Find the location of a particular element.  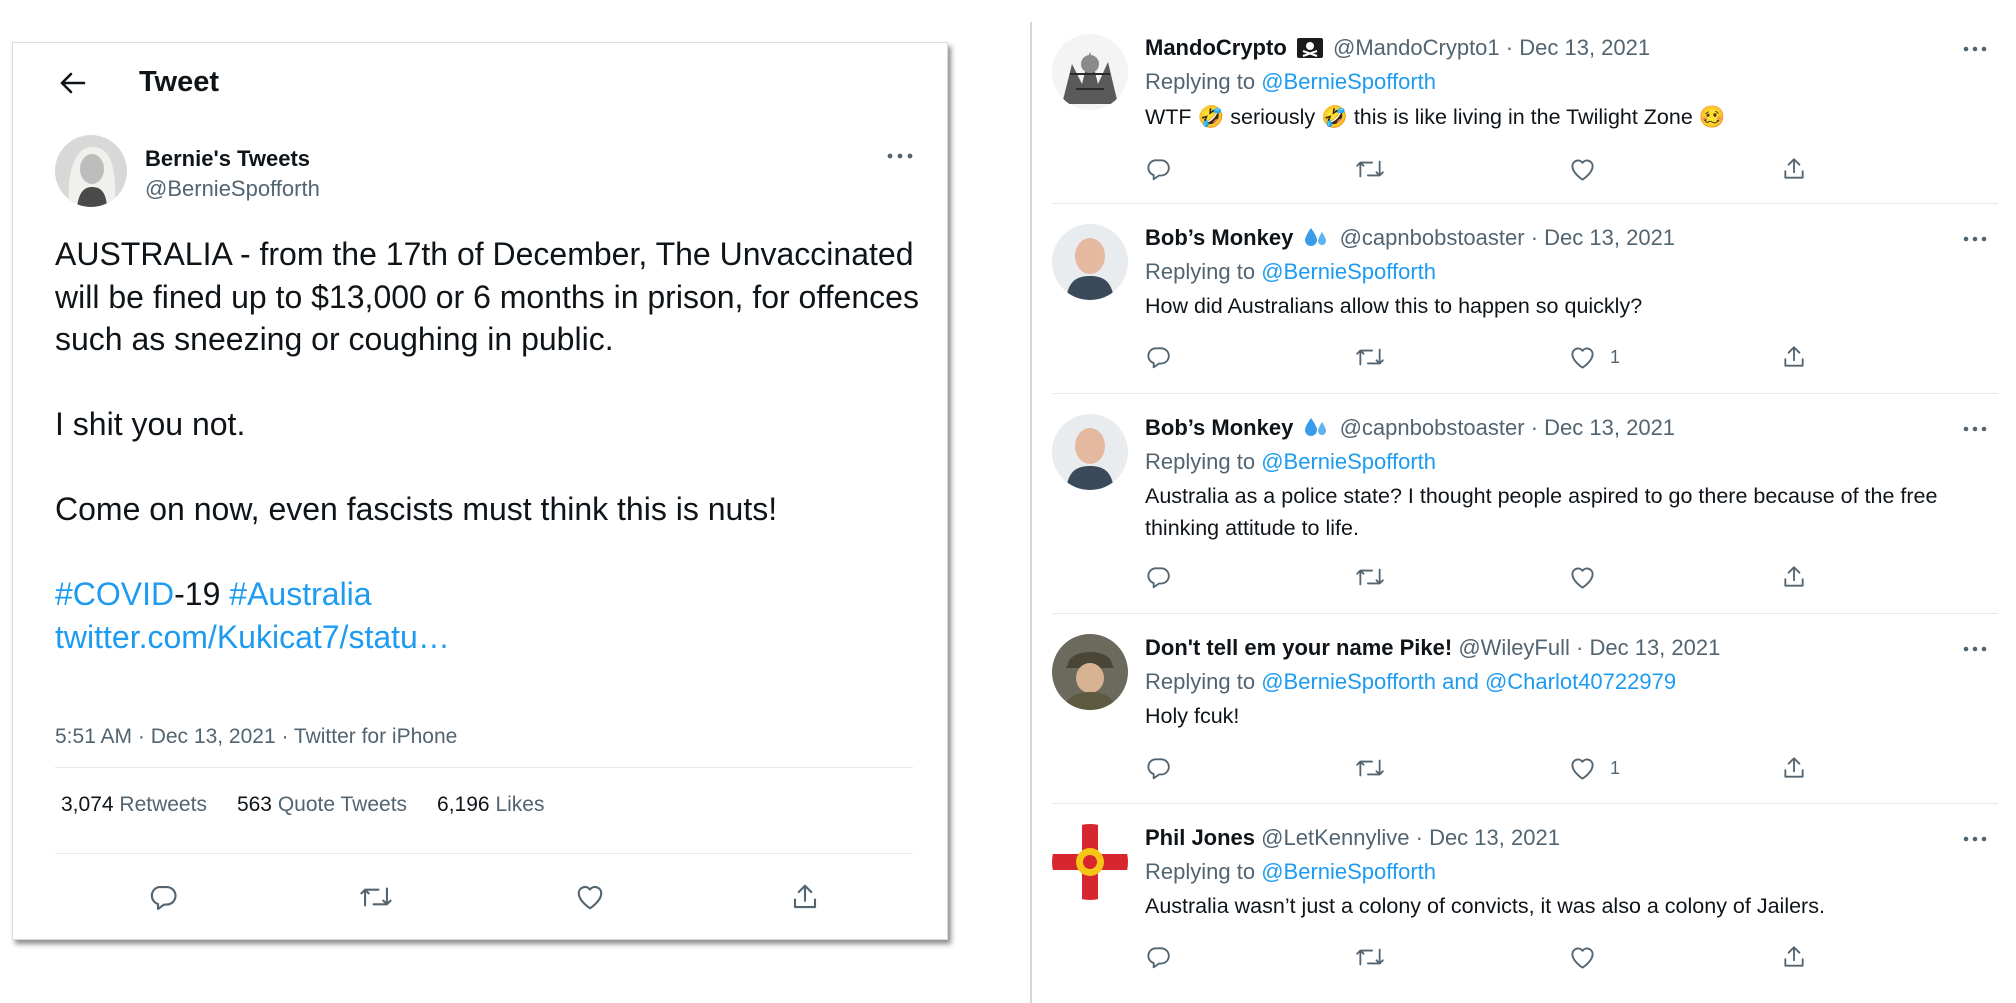

reply-text: Holy fcuk! is located at coordinates (1192, 716).